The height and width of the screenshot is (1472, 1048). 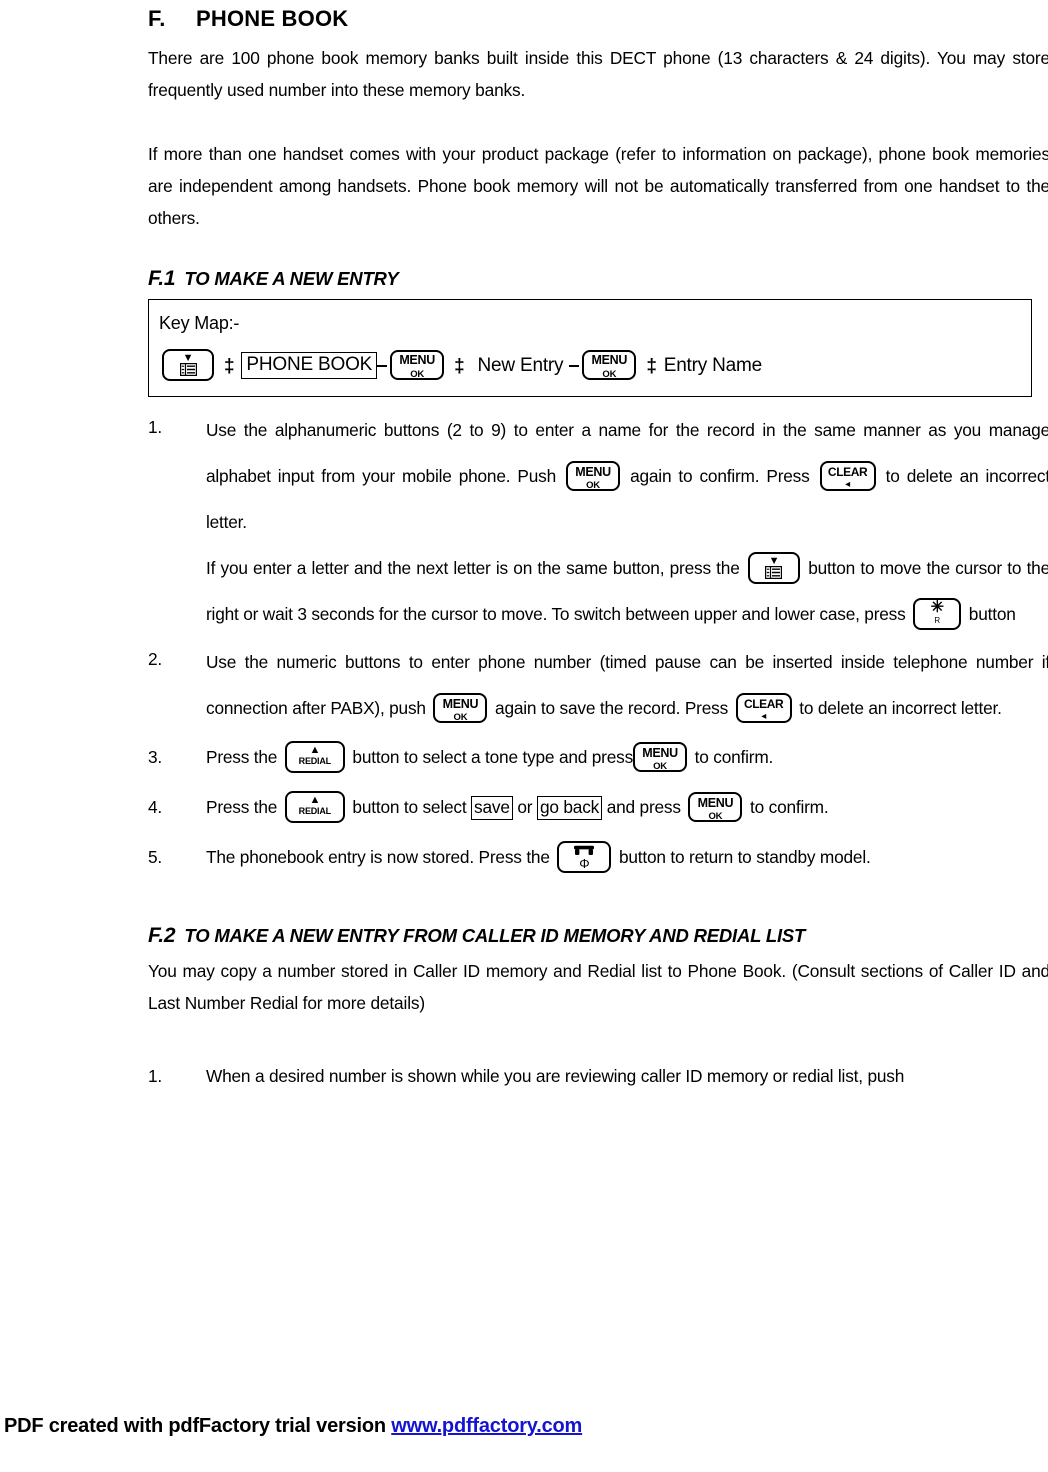 I want to click on step-4-text-e: to confirm., so click(x=789, y=806).